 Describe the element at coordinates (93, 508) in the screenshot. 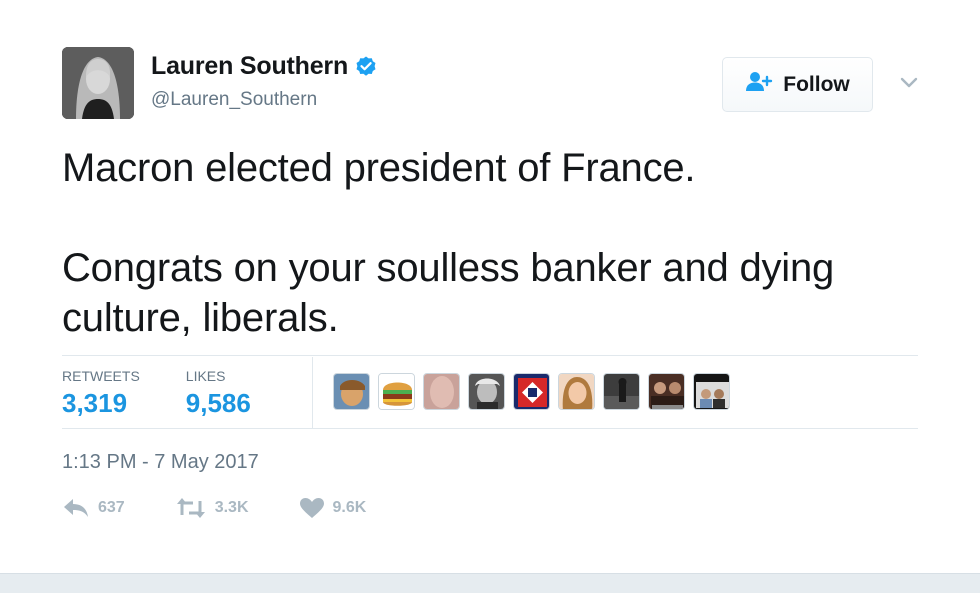

I see `reply-button: 637` at that location.